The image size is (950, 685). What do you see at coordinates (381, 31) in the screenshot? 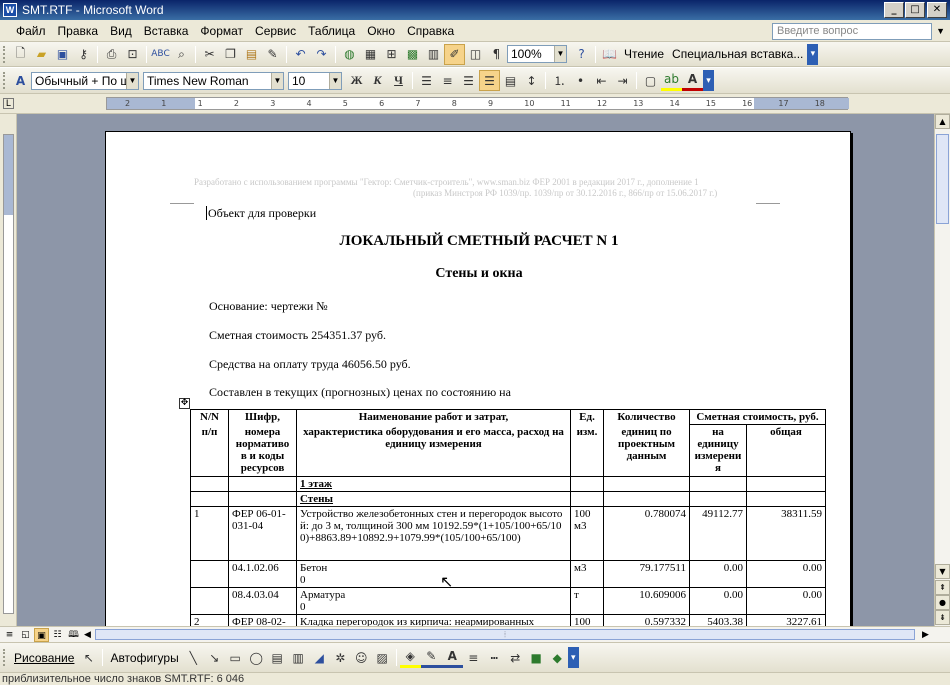
I see `menu-window: Окно` at bounding box center [381, 31].